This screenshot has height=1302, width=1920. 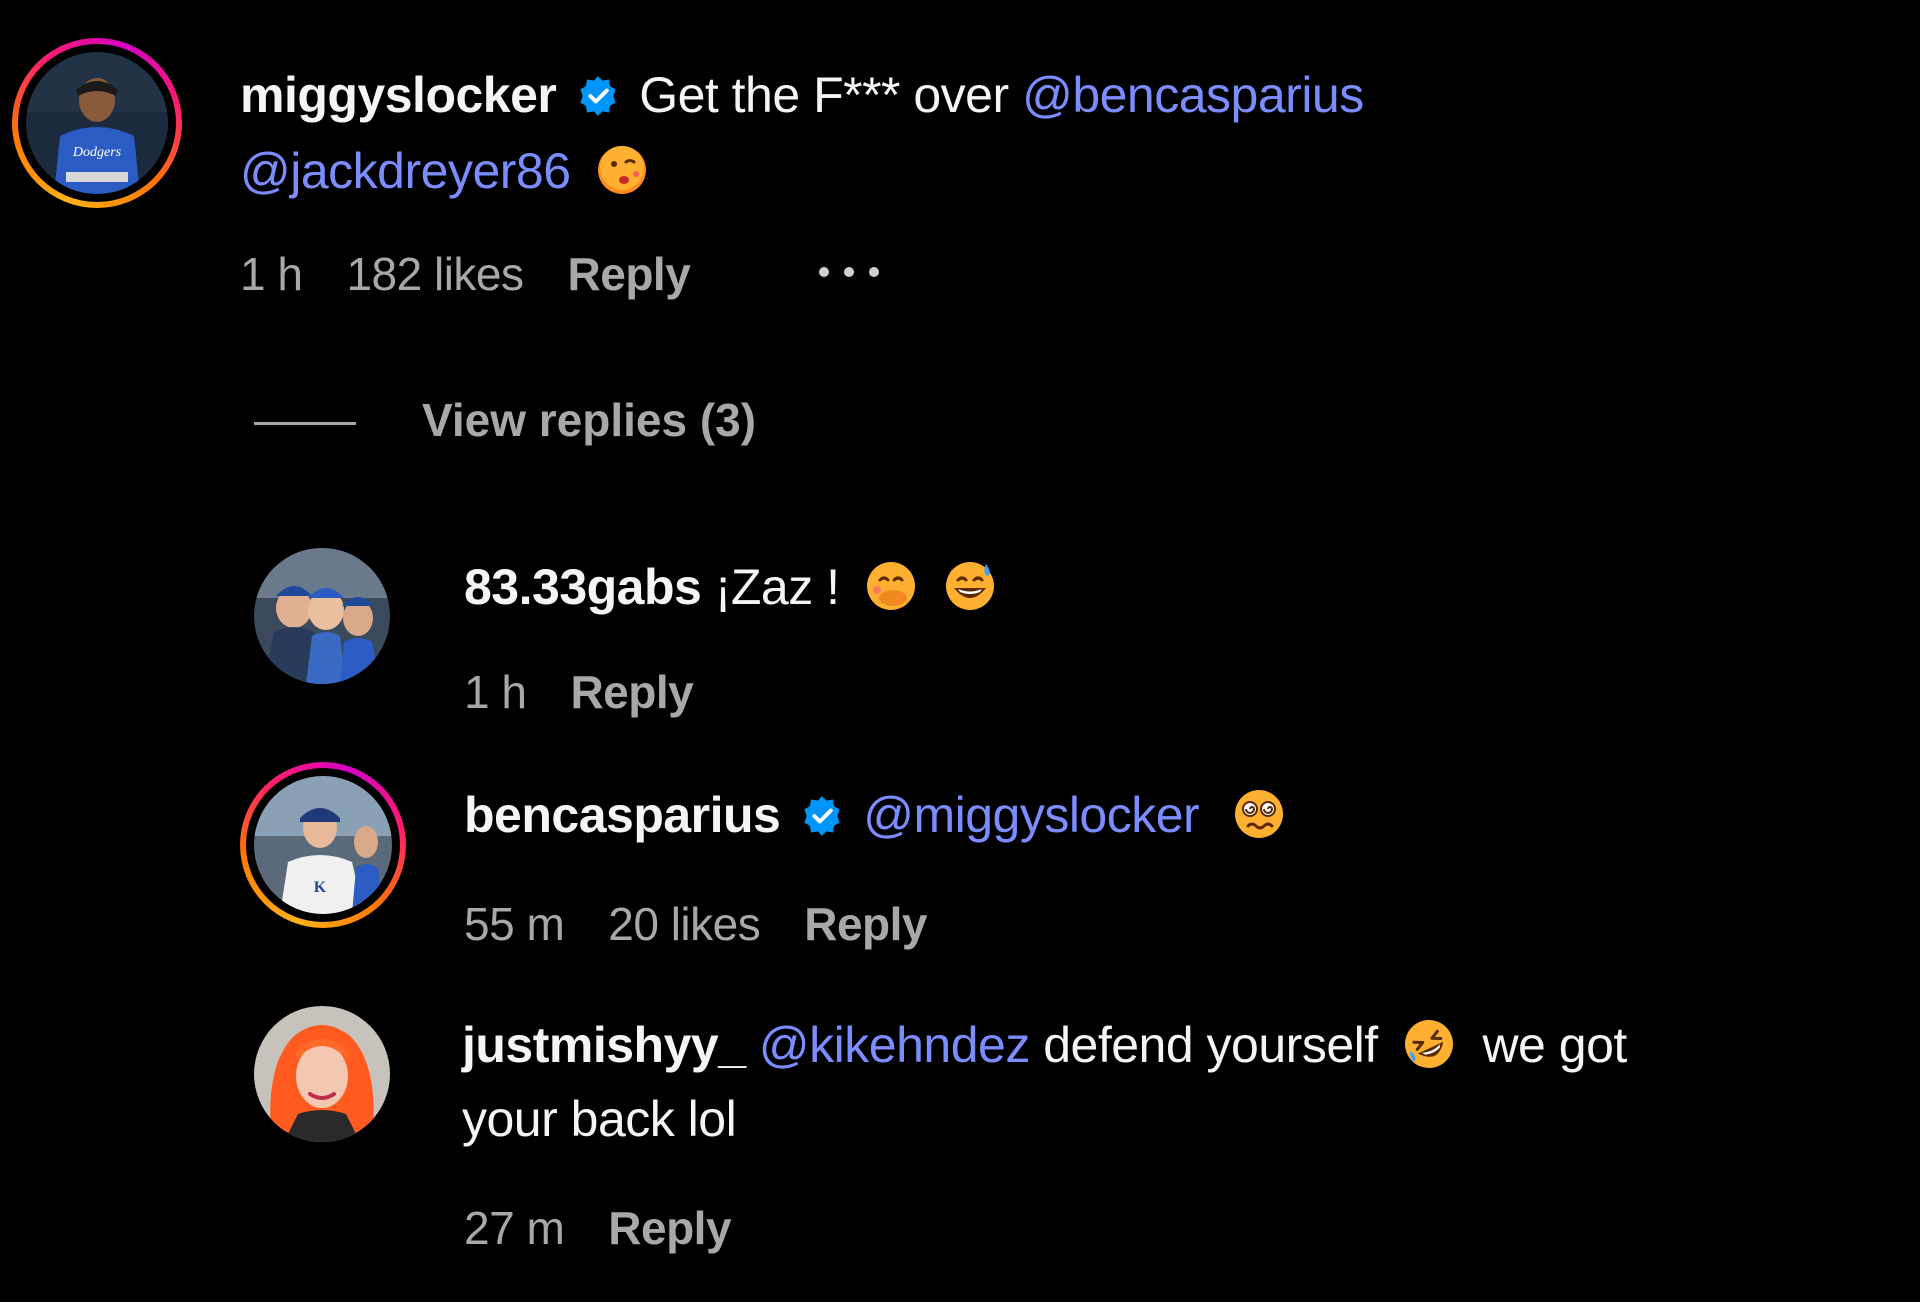 What do you see at coordinates (894, 1045) in the screenshot?
I see `mention-link: @kikehndez` at bounding box center [894, 1045].